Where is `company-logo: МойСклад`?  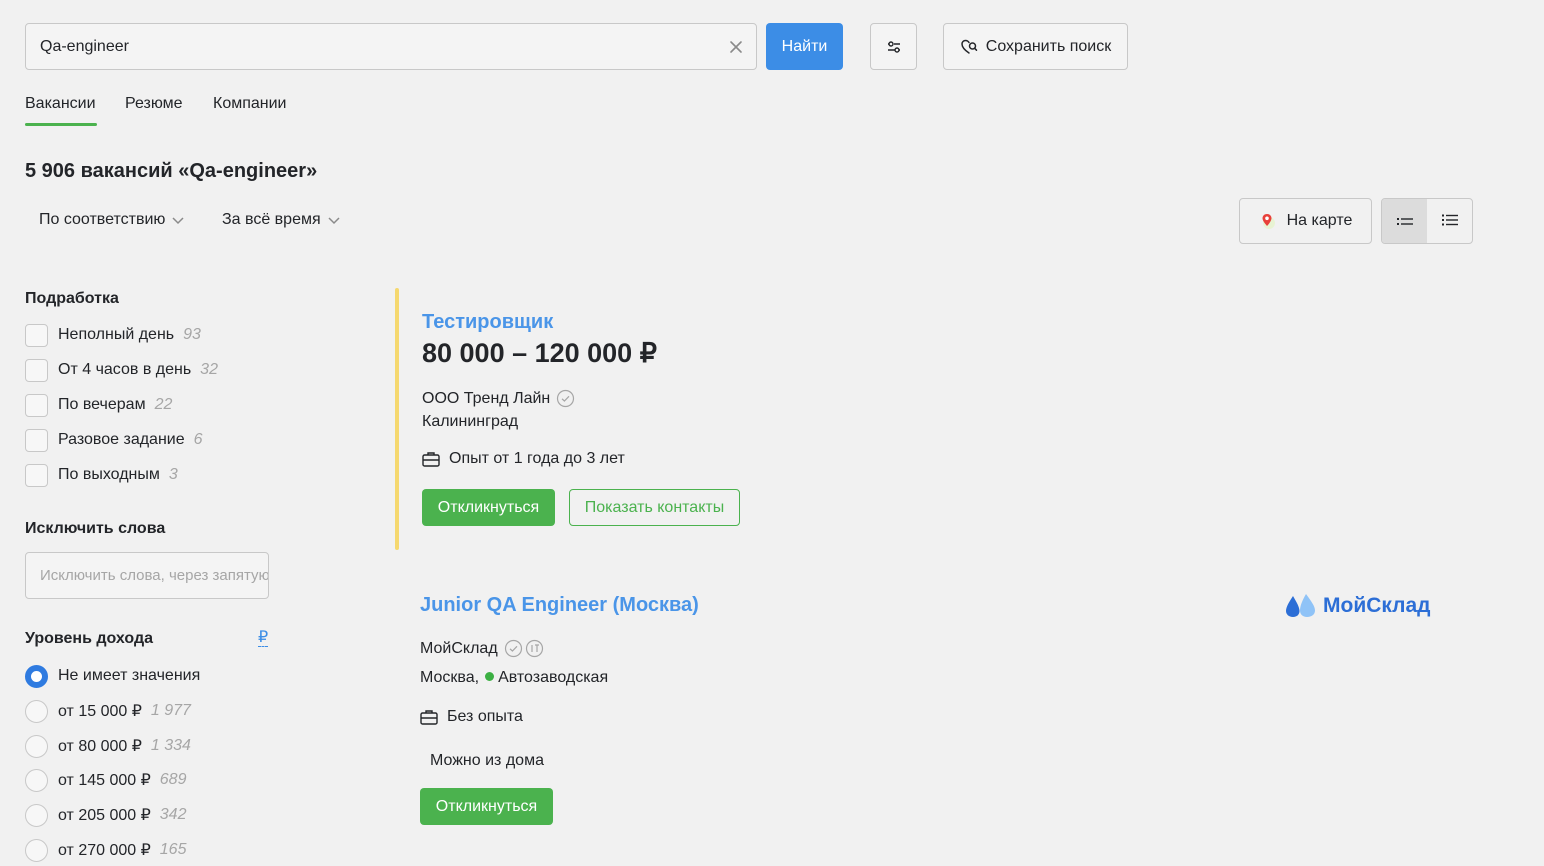
company-logo: МойСклад is located at coordinates (1358, 606).